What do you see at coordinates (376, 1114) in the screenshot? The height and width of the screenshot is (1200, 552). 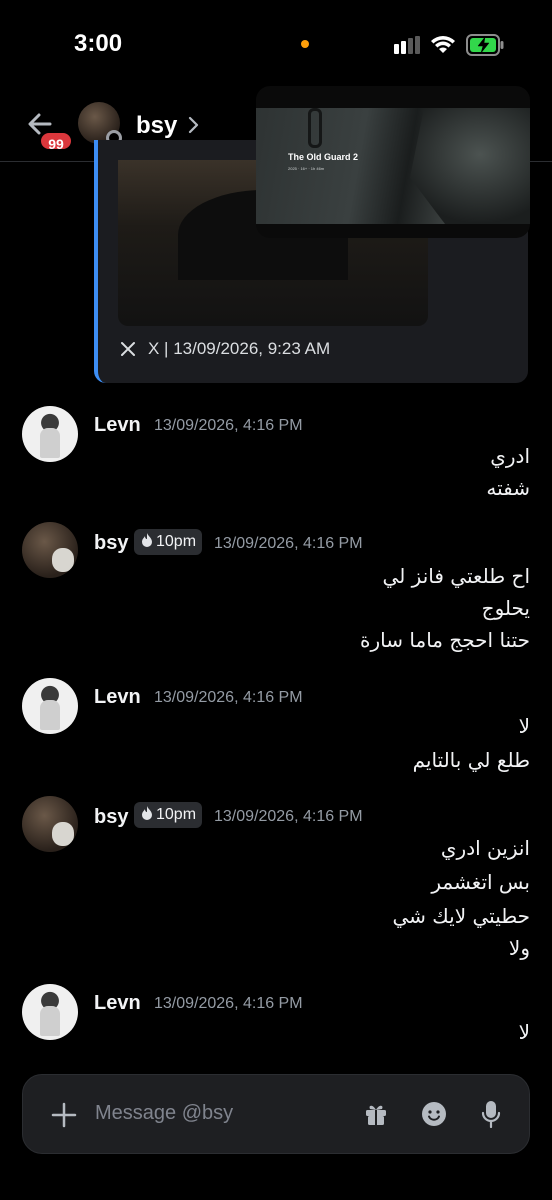 I see `gift-icon` at bounding box center [376, 1114].